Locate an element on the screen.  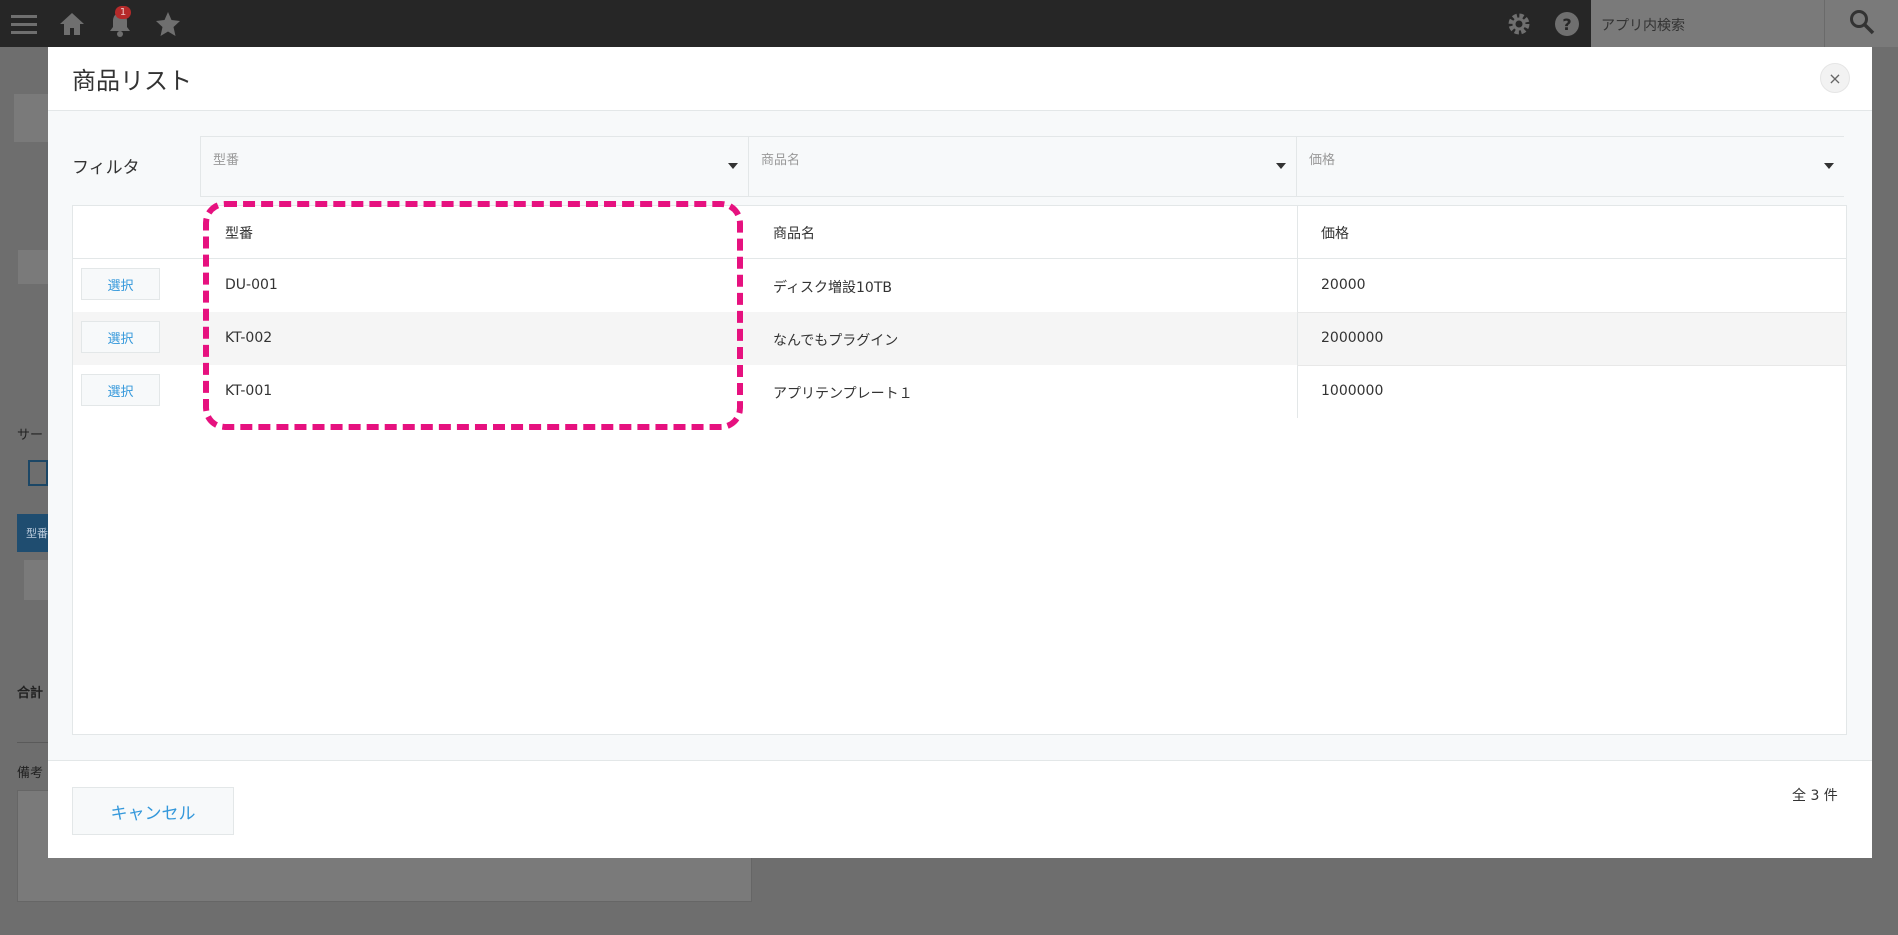
search-icon is located at coordinates (1862, 24).